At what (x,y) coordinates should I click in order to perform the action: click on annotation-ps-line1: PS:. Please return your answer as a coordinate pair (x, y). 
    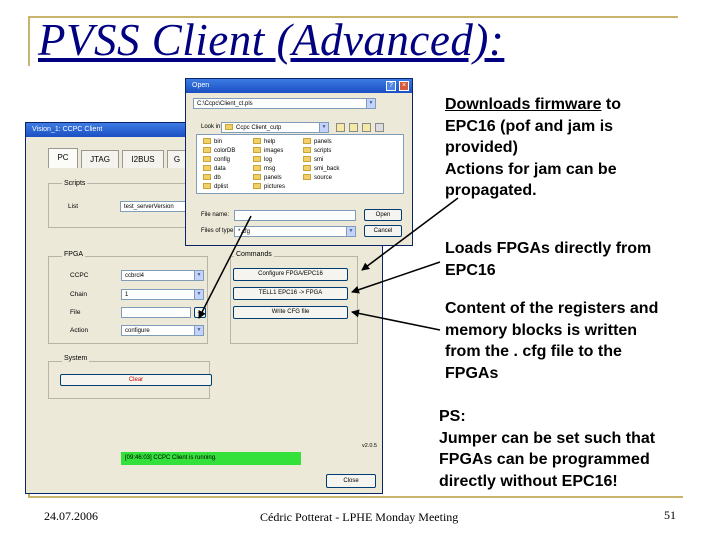
    Looking at the image, I should click on (452, 416).